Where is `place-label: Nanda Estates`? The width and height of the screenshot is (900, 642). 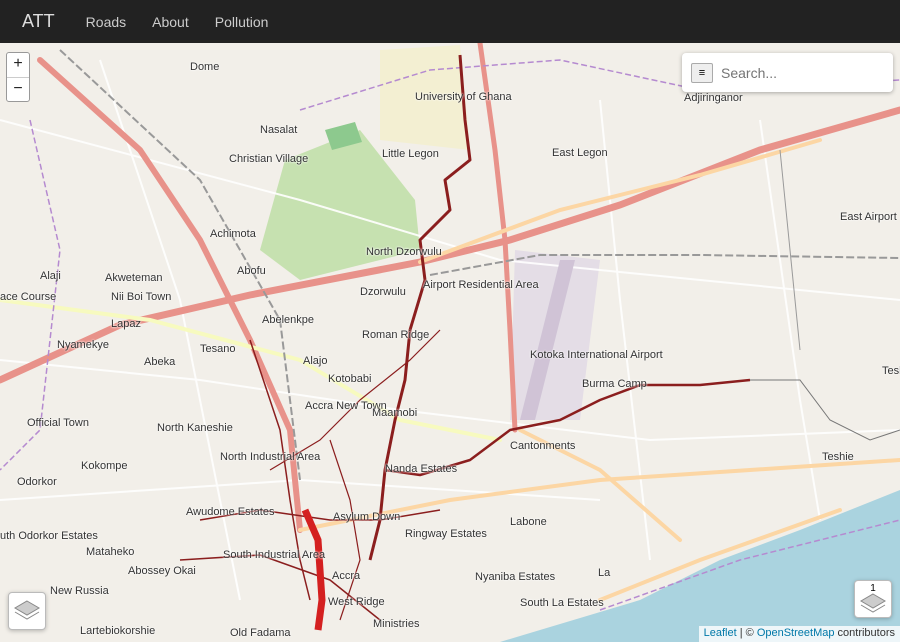 place-label: Nanda Estates is located at coordinates (421, 469).